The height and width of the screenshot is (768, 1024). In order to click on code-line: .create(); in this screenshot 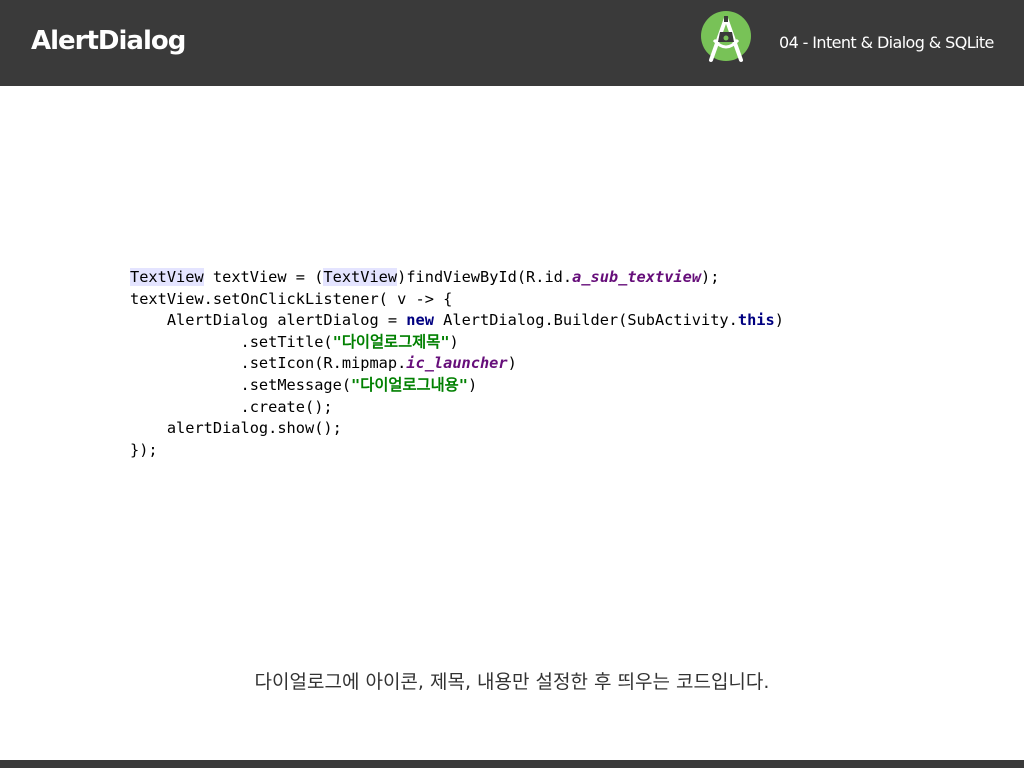, I will do `click(231, 406)`.